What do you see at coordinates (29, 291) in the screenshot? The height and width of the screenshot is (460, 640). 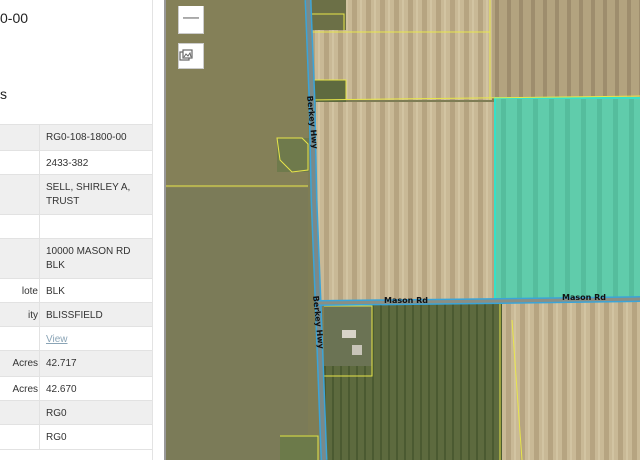 I see `row-label: lote` at bounding box center [29, 291].